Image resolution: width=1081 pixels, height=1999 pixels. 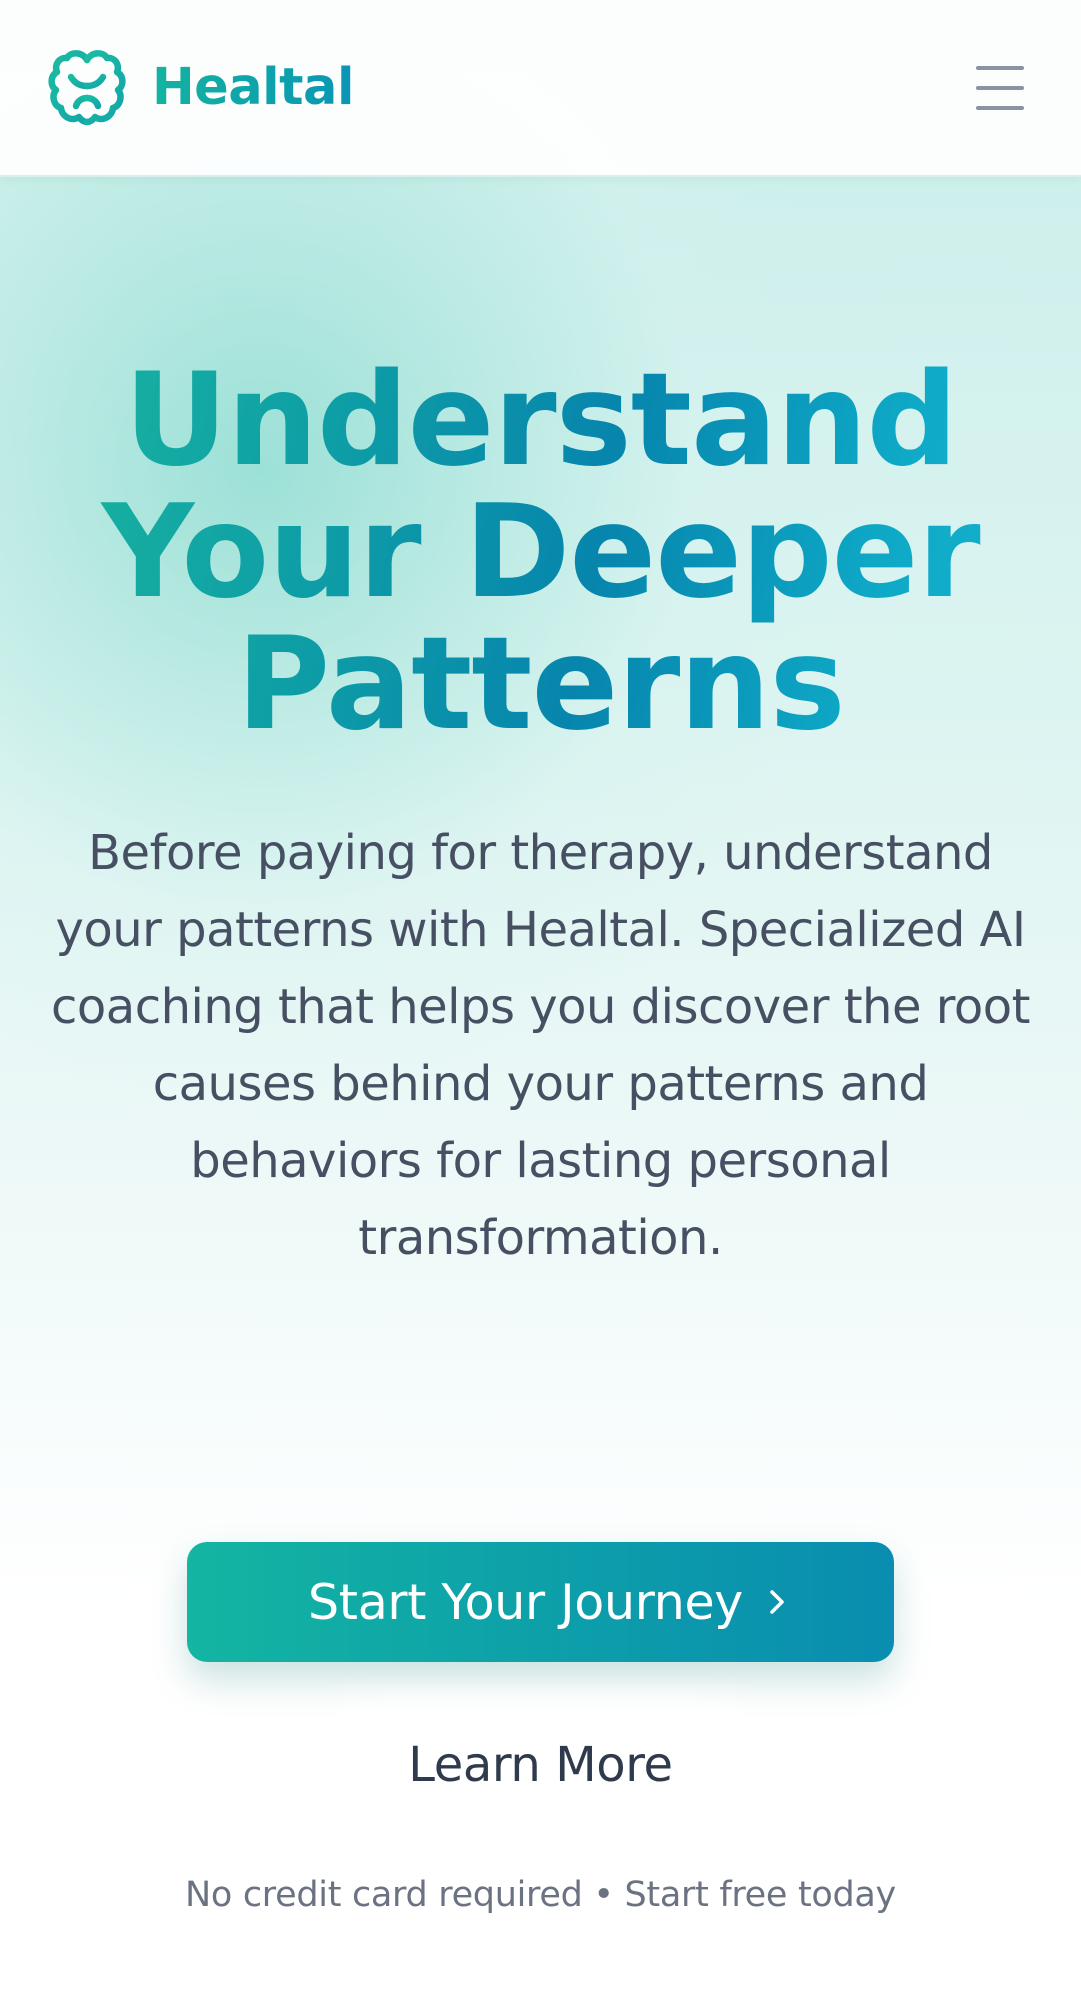 What do you see at coordinates (540, 684) in the screenshot?
I see `hero-headline-line-3: Patterns` at bounding box center [540, 684].